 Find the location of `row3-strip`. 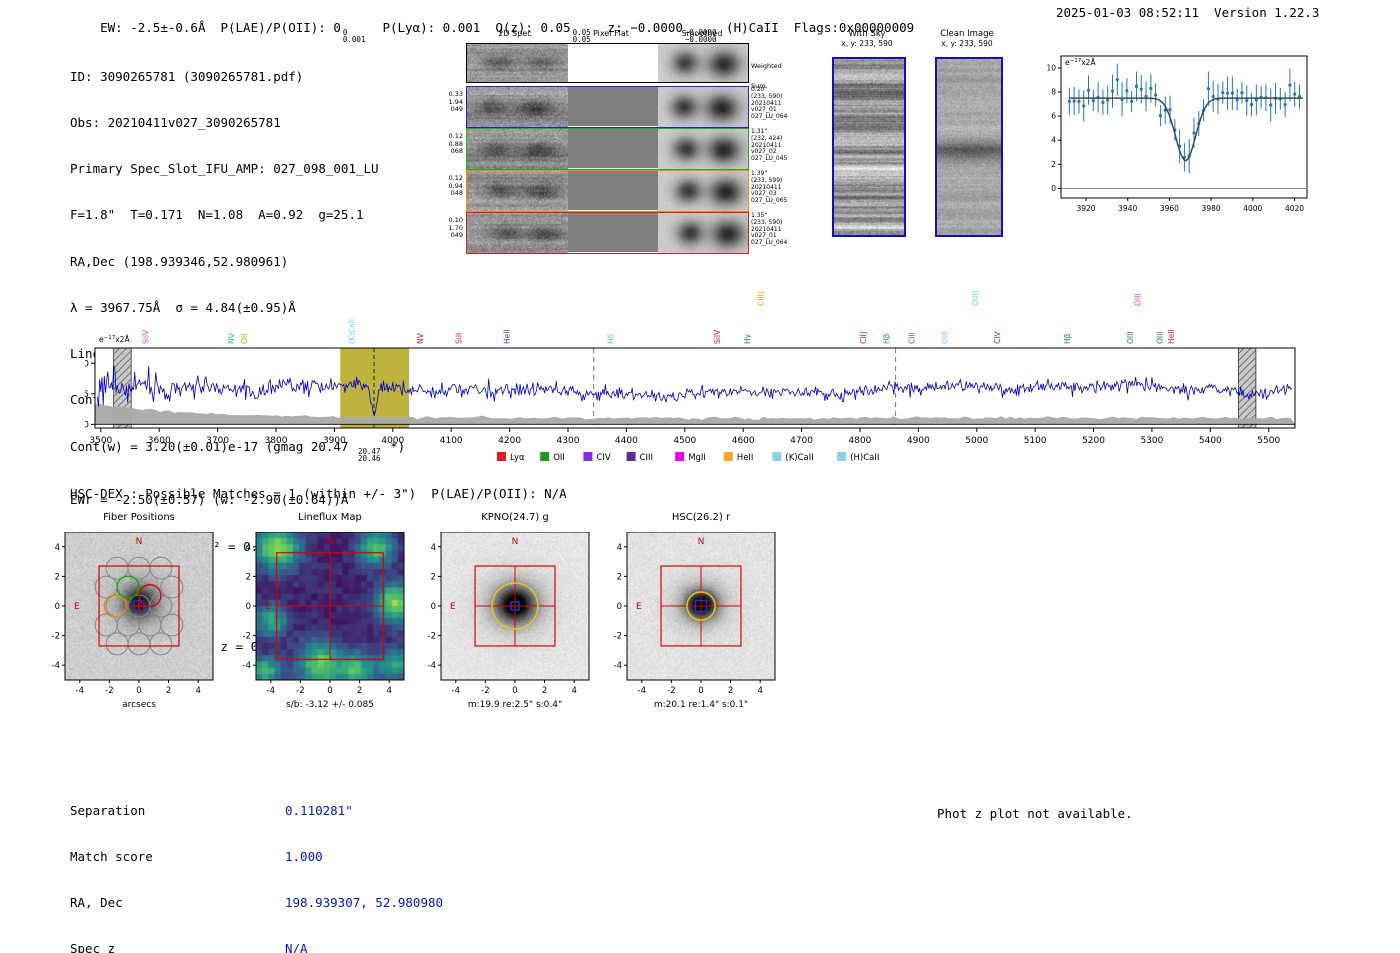

row3-strip is located at coordinates (607, 191).